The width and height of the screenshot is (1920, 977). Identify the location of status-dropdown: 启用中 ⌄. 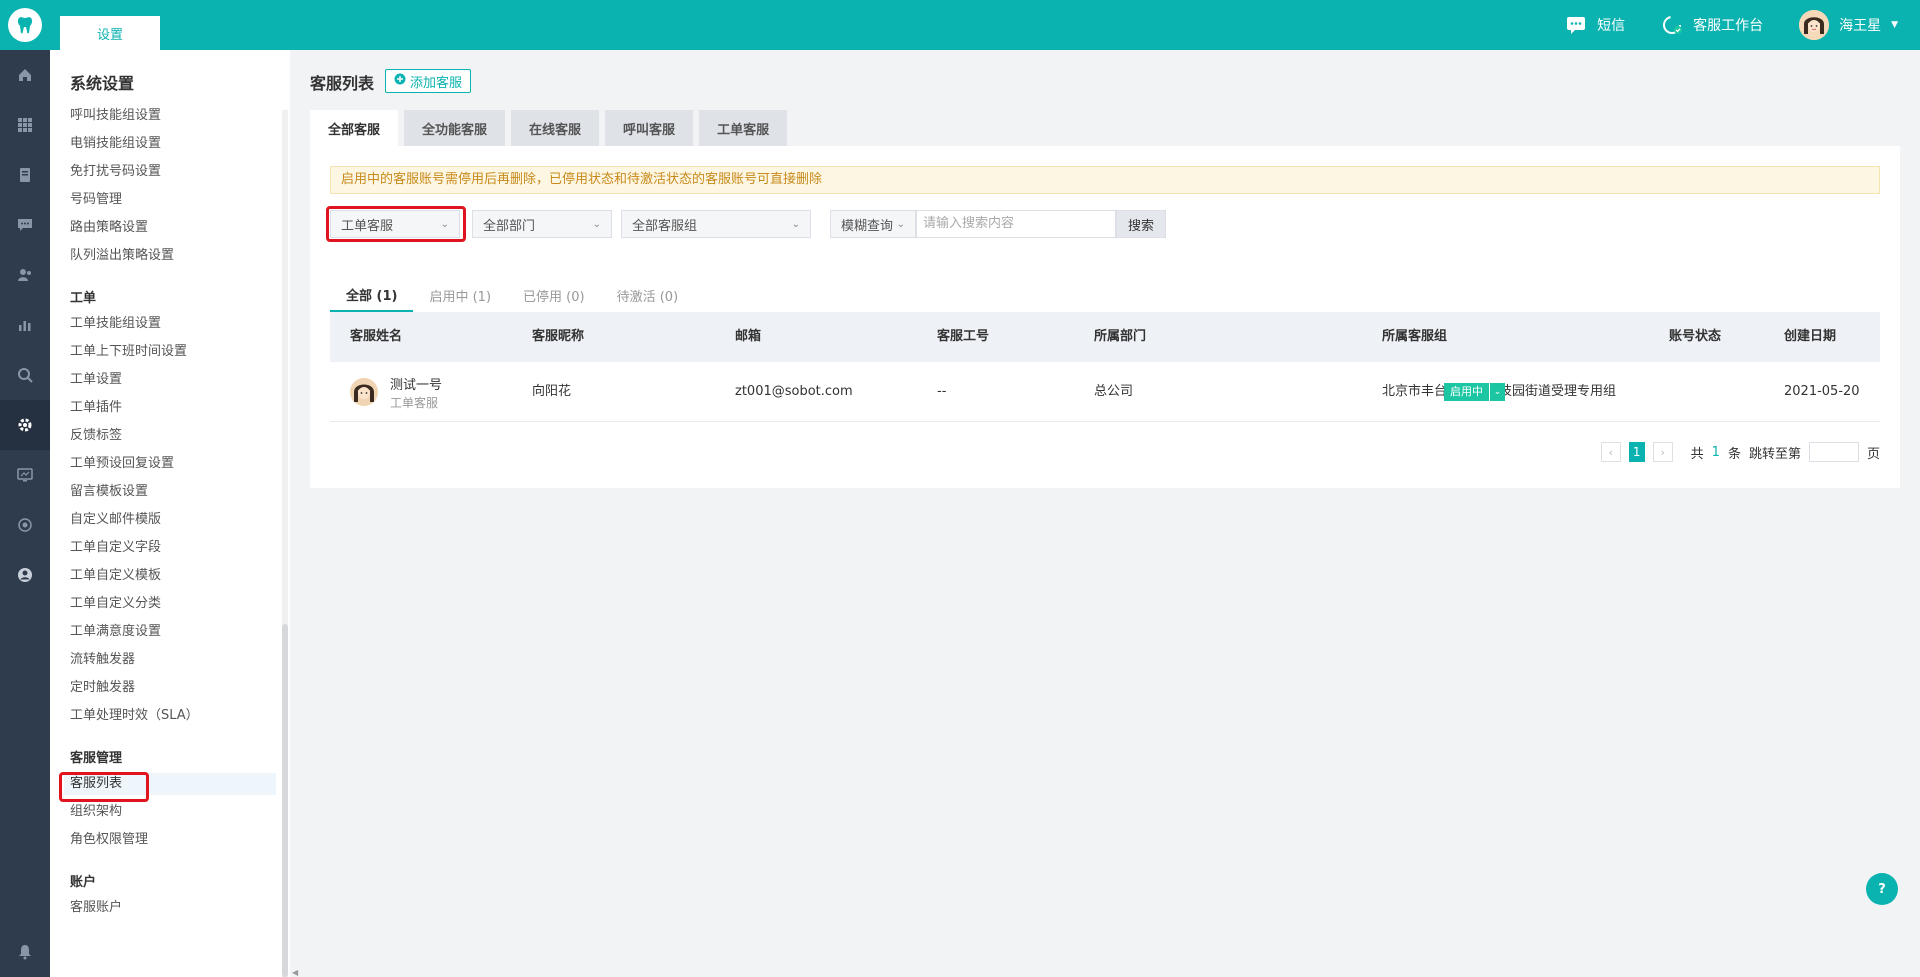
(1474, 392).